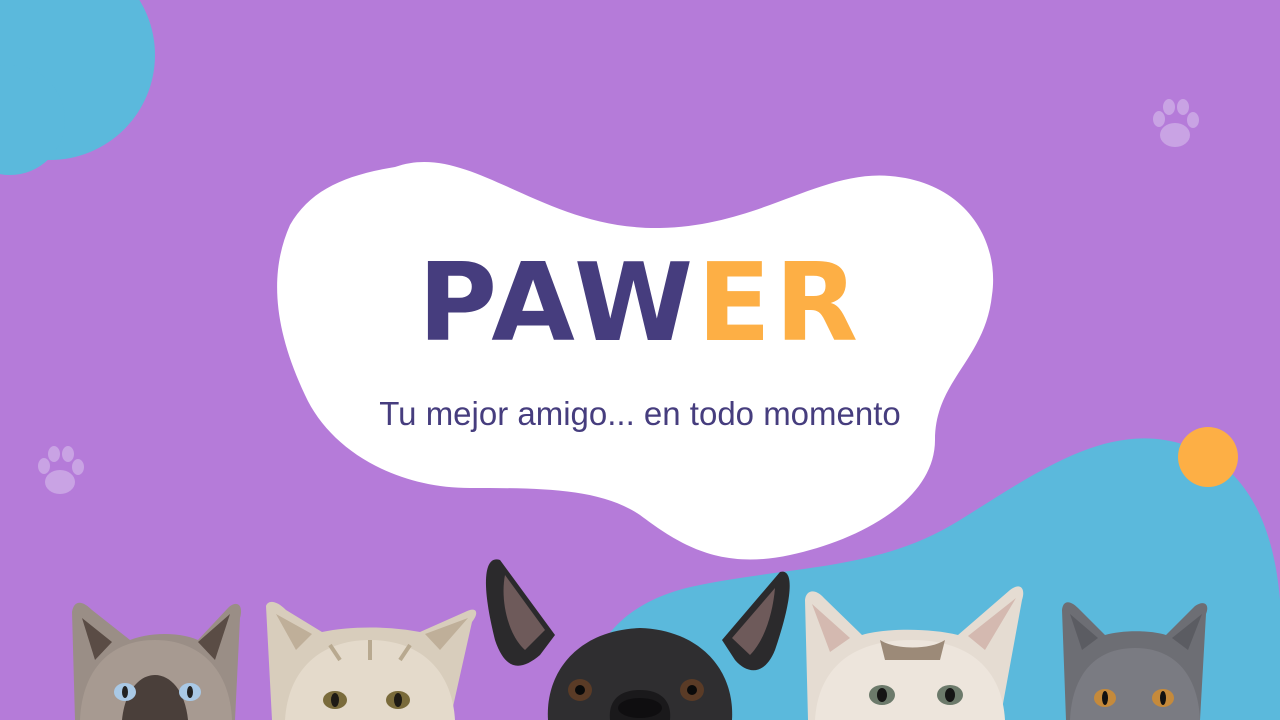 The height and width of the screenshot is (720, 1280). I want to click on cat-cream-tabby, so click(371, 660).